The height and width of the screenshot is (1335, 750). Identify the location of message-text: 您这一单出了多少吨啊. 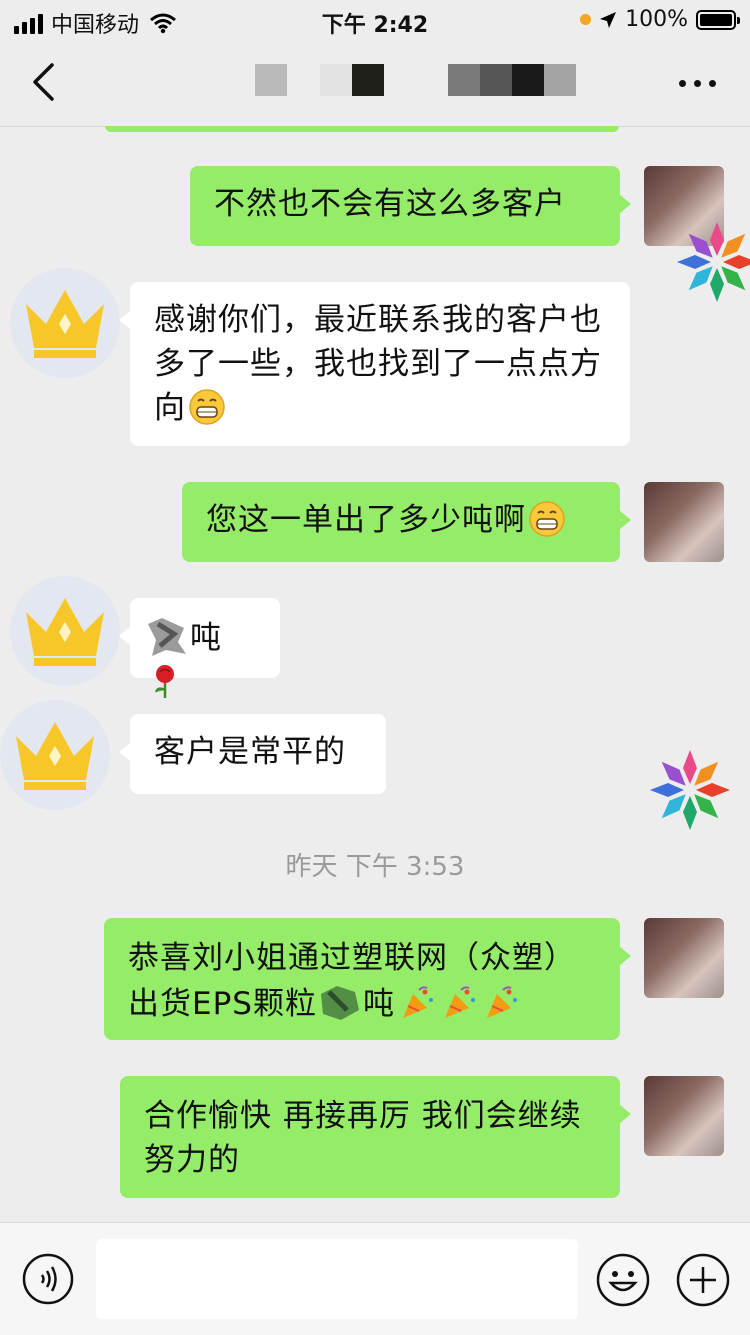
(366, 520).